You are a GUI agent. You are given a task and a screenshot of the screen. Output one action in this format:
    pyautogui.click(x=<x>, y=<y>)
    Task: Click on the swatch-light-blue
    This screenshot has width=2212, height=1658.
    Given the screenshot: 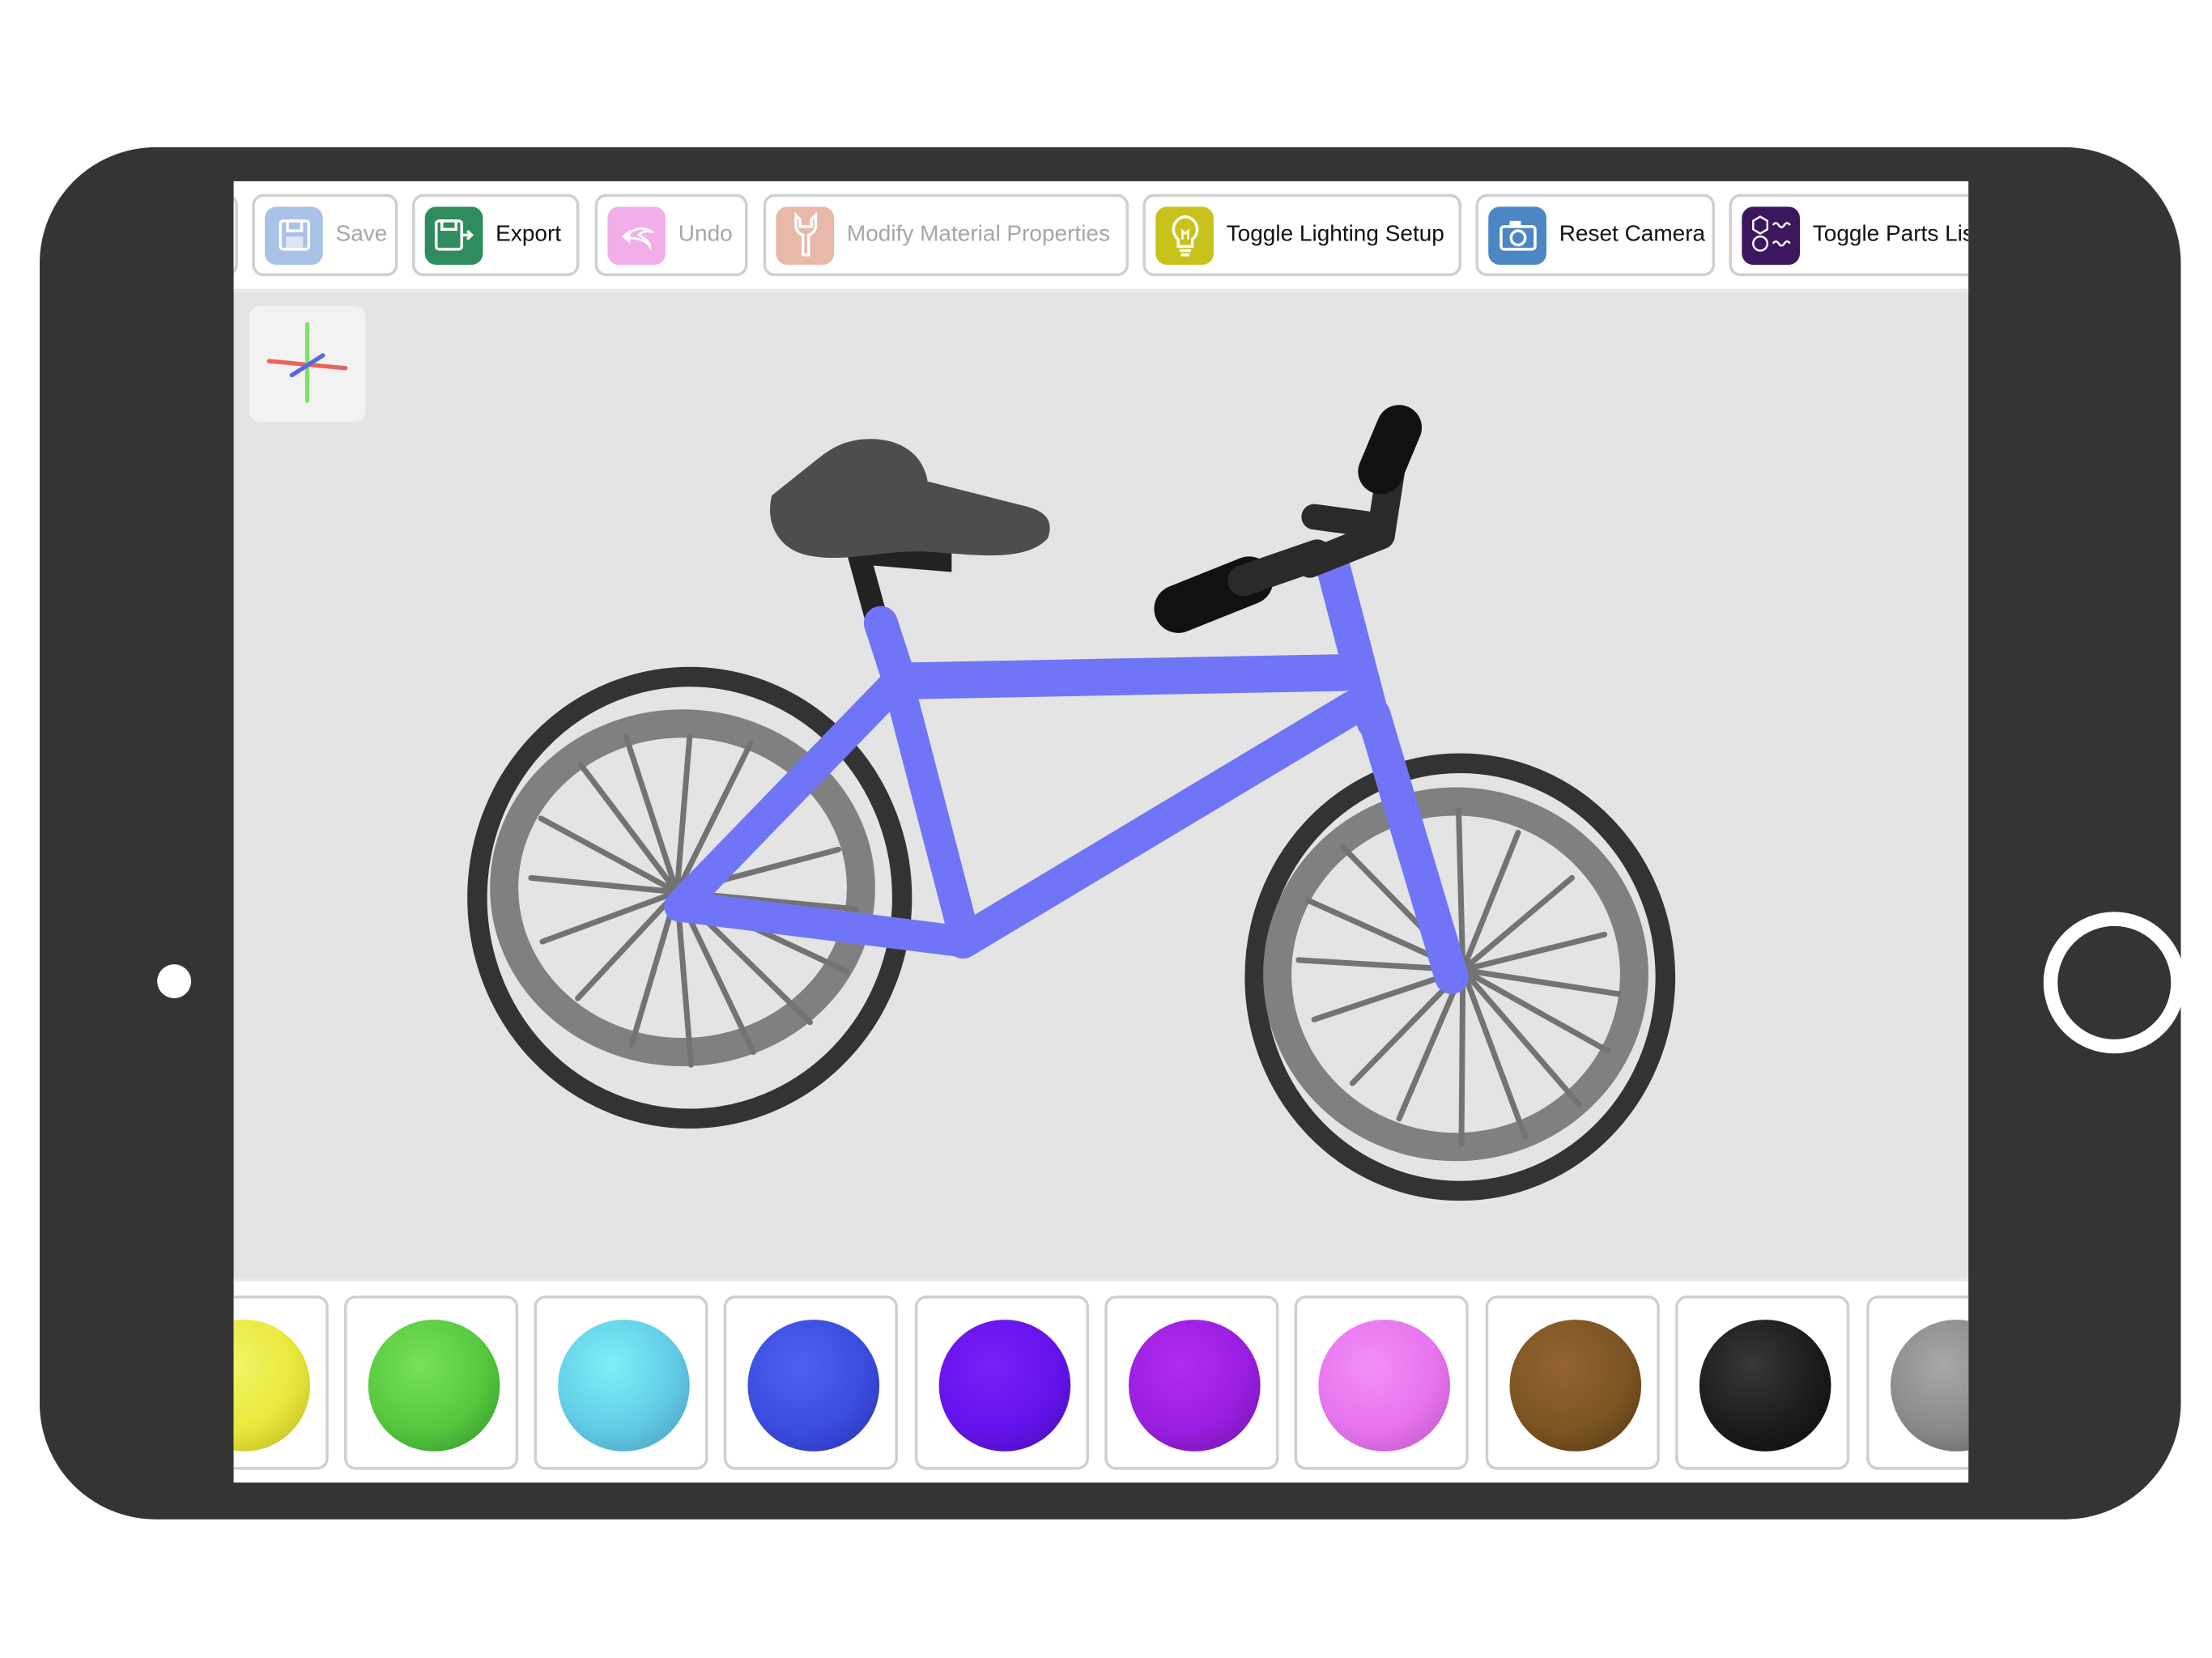 What is the action you would take?
    pyautogui.click(x=621, y=1382)
    